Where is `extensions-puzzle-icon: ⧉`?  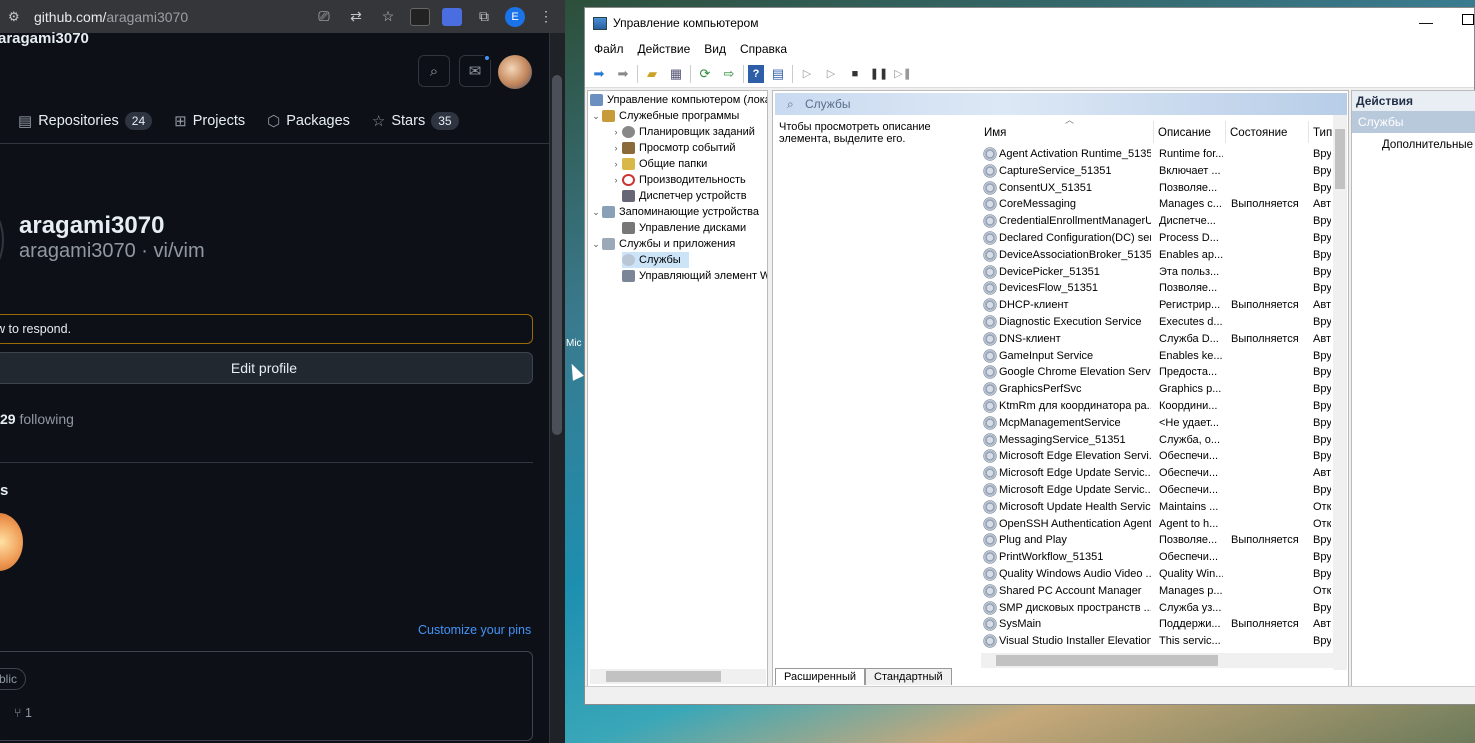
extensions-puzzle-icon: ⧉ is located at coordinates (484, 17).